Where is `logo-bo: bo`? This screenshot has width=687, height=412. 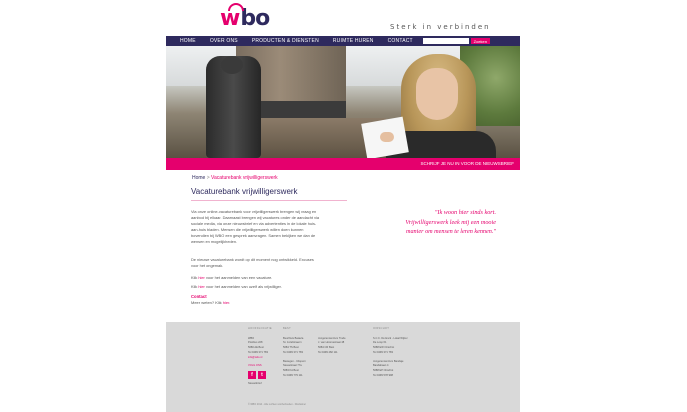 logo-bo: bo is located at coordinates (255, 18).